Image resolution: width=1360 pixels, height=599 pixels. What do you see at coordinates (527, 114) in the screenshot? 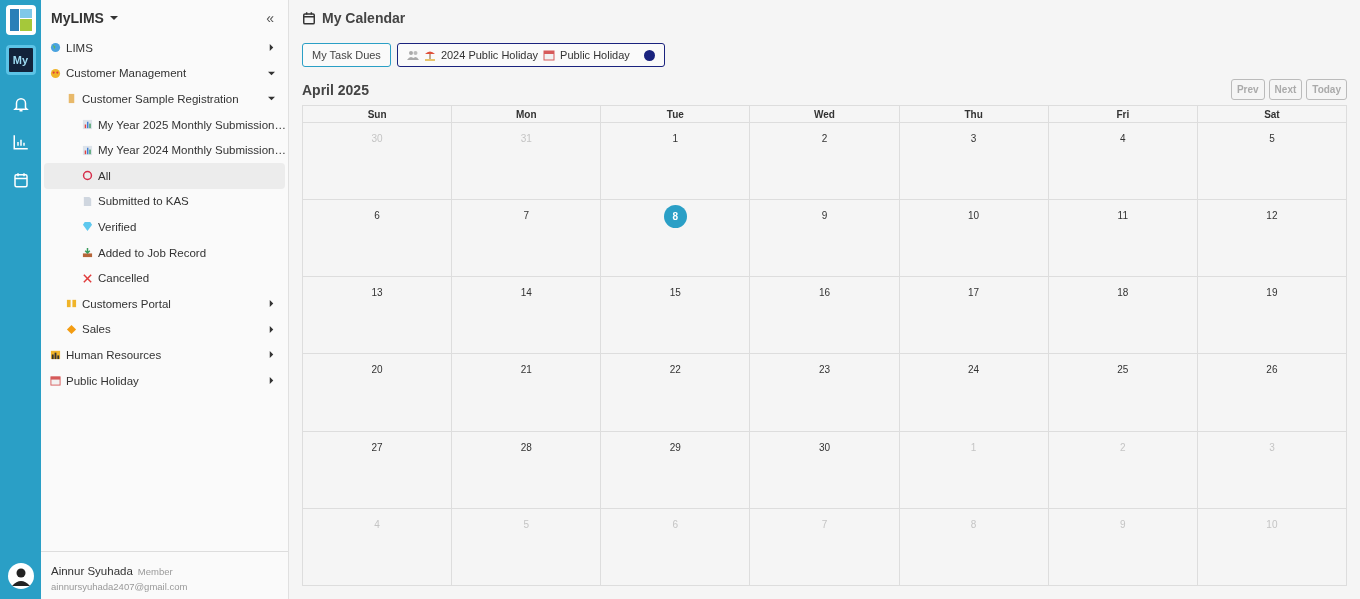
I see `weekday-header: Mon` at bounding box center [527, 114].